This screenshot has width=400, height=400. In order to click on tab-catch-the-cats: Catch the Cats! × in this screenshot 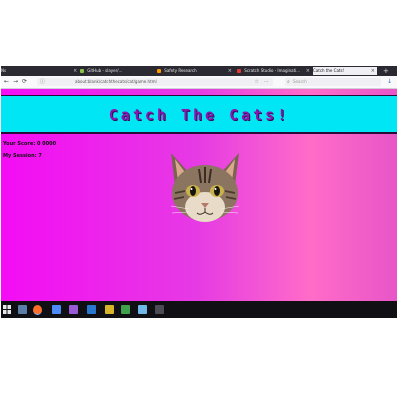, I will do `click(345, 71)`.